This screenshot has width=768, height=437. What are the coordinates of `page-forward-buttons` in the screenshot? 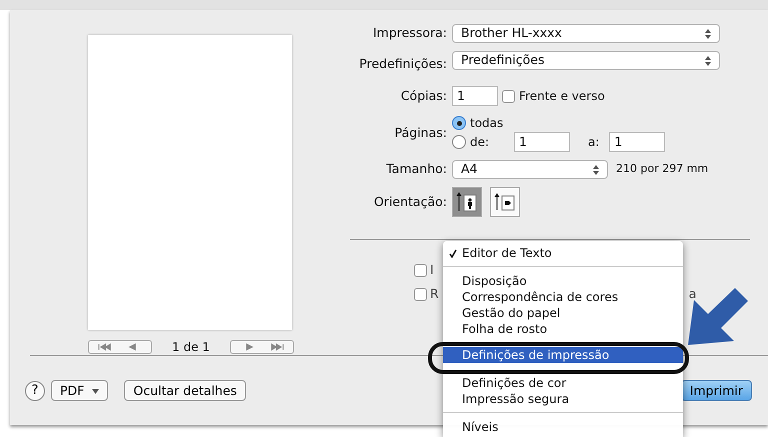 It's located at (262, 347).